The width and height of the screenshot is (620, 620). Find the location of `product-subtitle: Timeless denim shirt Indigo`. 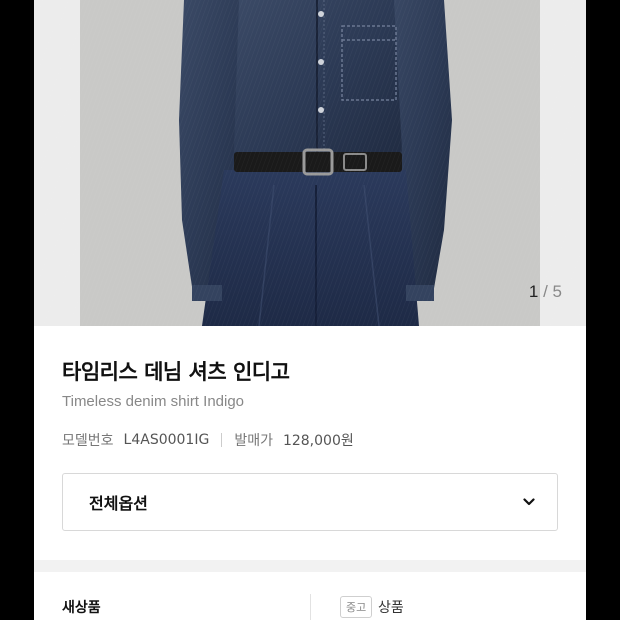

product-subtitle: Timeless denim shirt Indigo is located at coordinates (153, 401).